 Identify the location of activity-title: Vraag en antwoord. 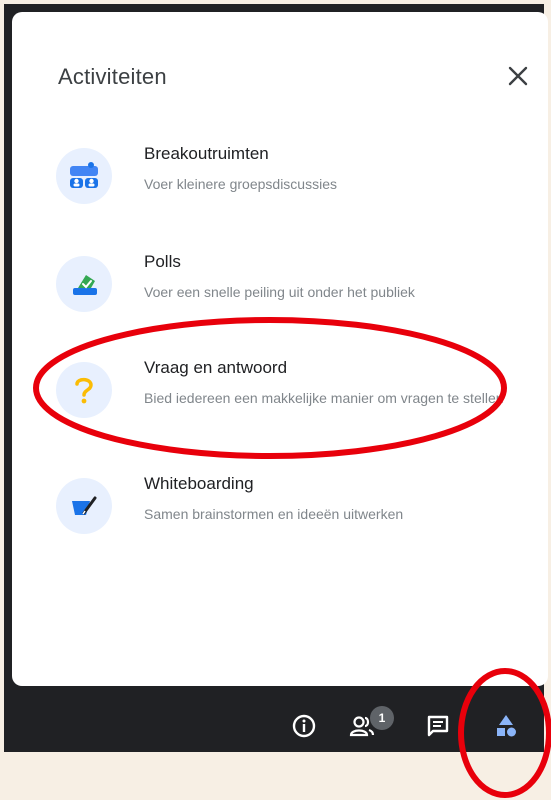
(216, 367).